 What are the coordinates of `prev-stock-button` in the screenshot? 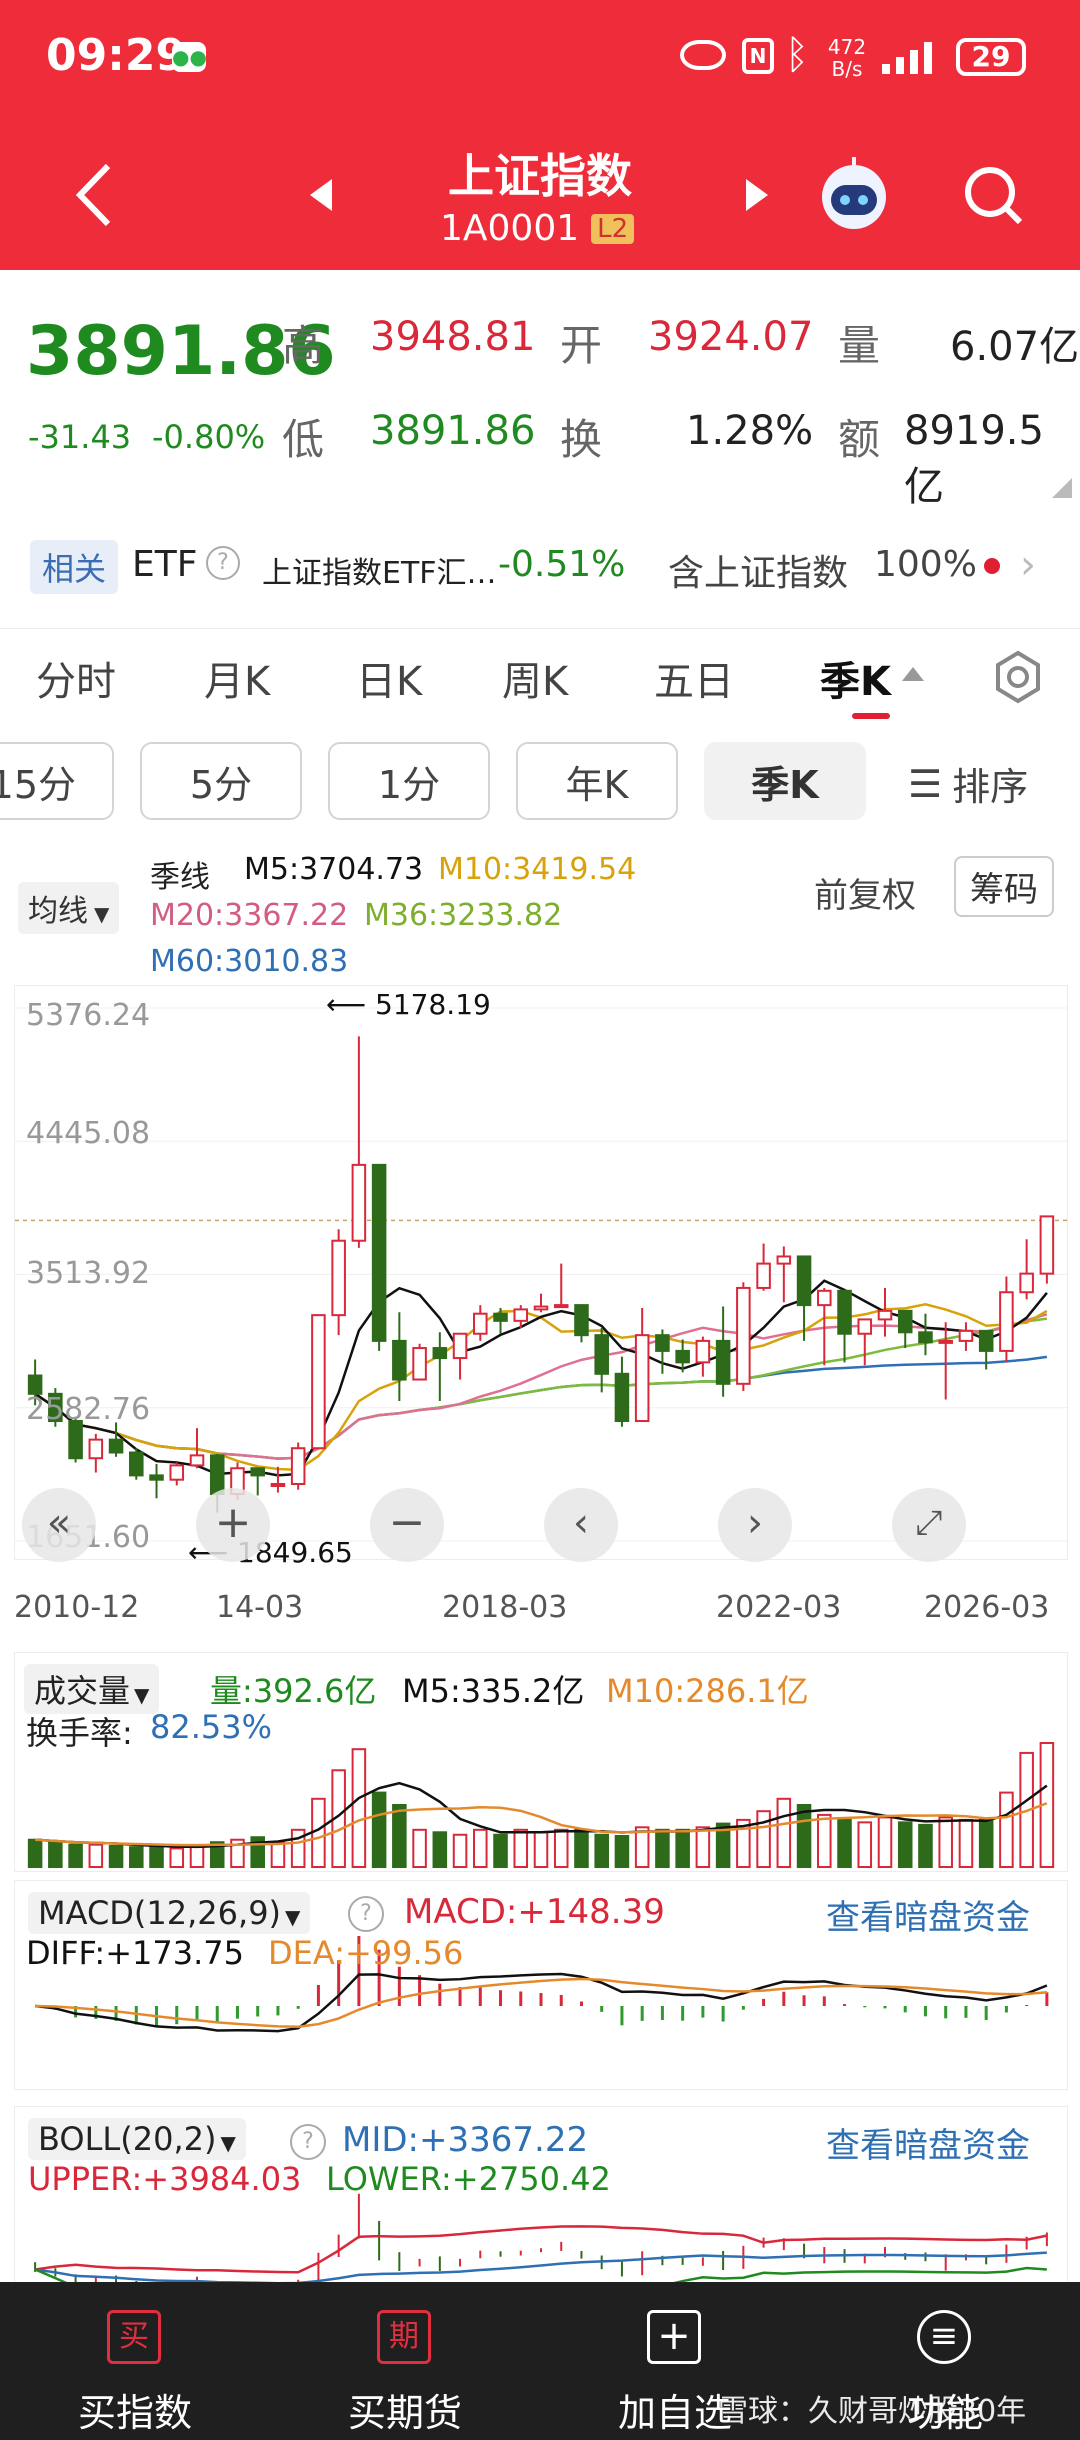 It's located at (321, 197).